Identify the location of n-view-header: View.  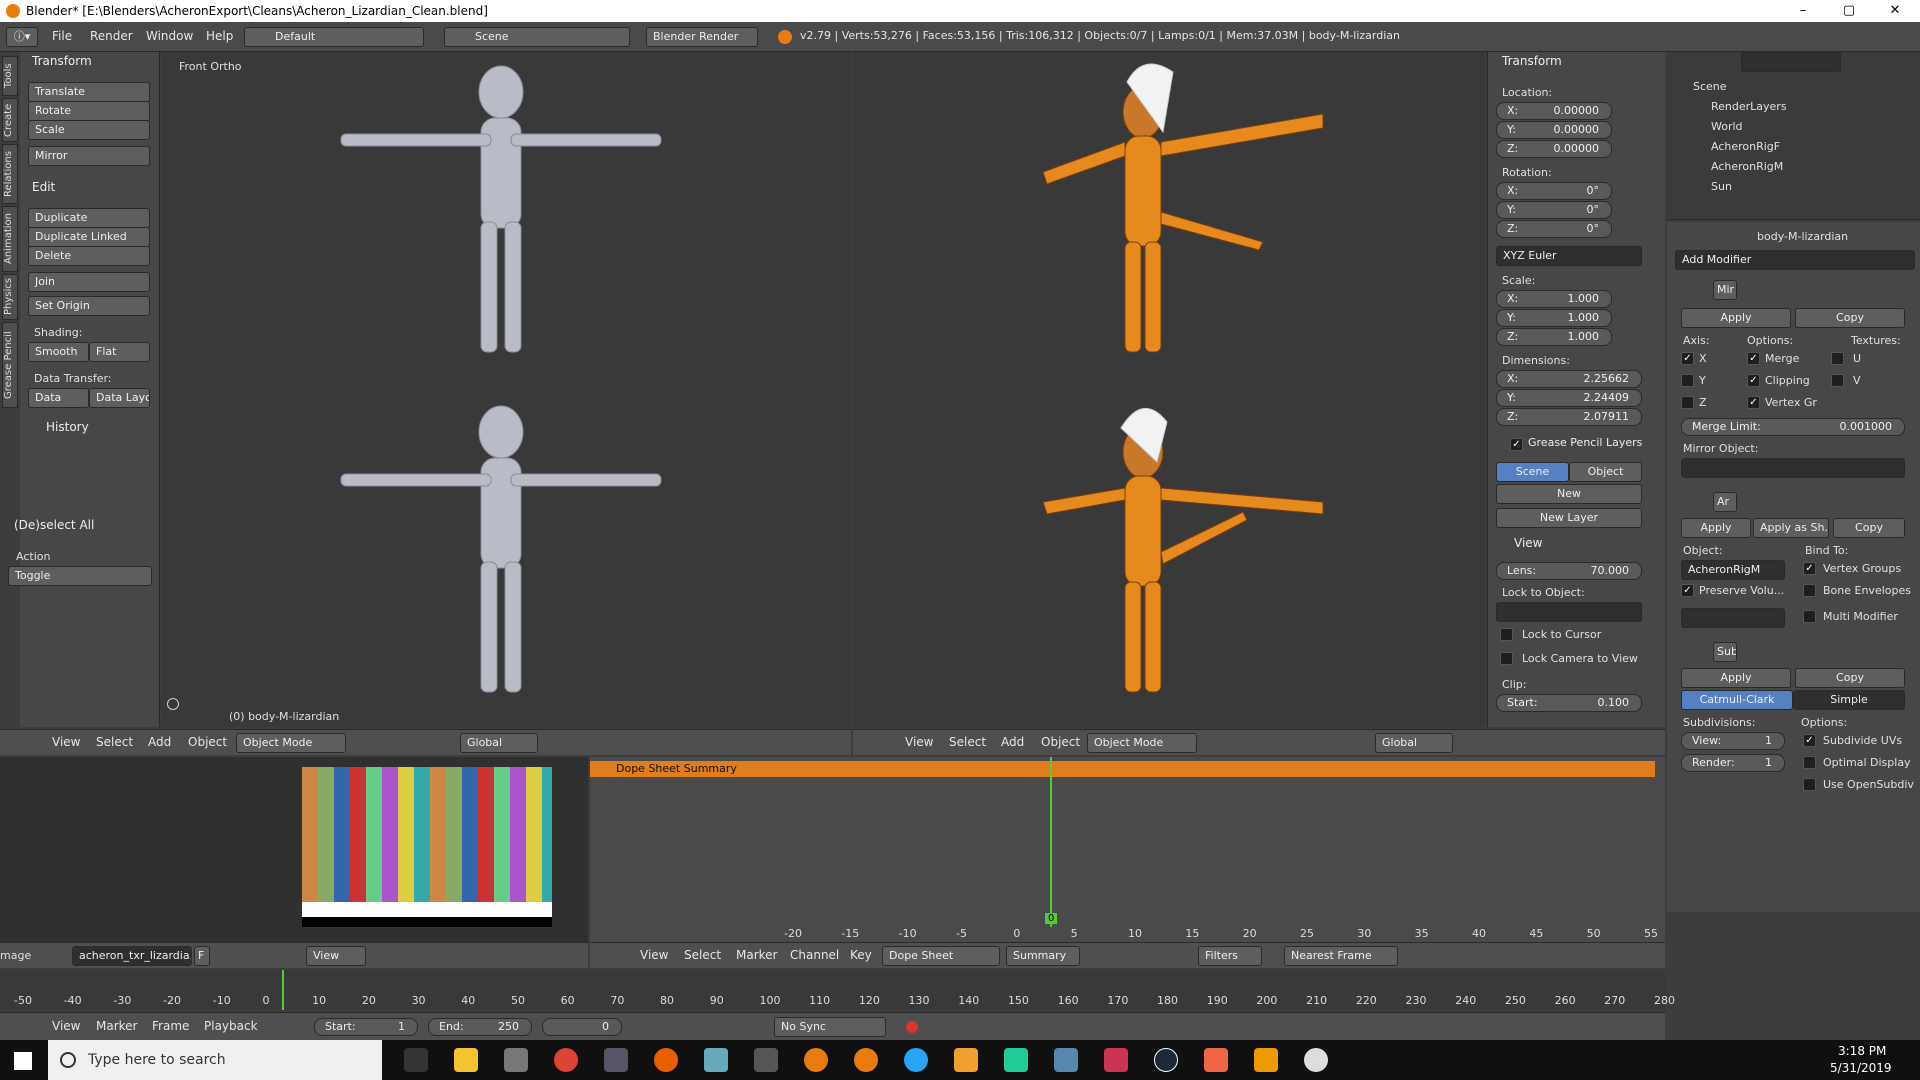
(1528, 543).